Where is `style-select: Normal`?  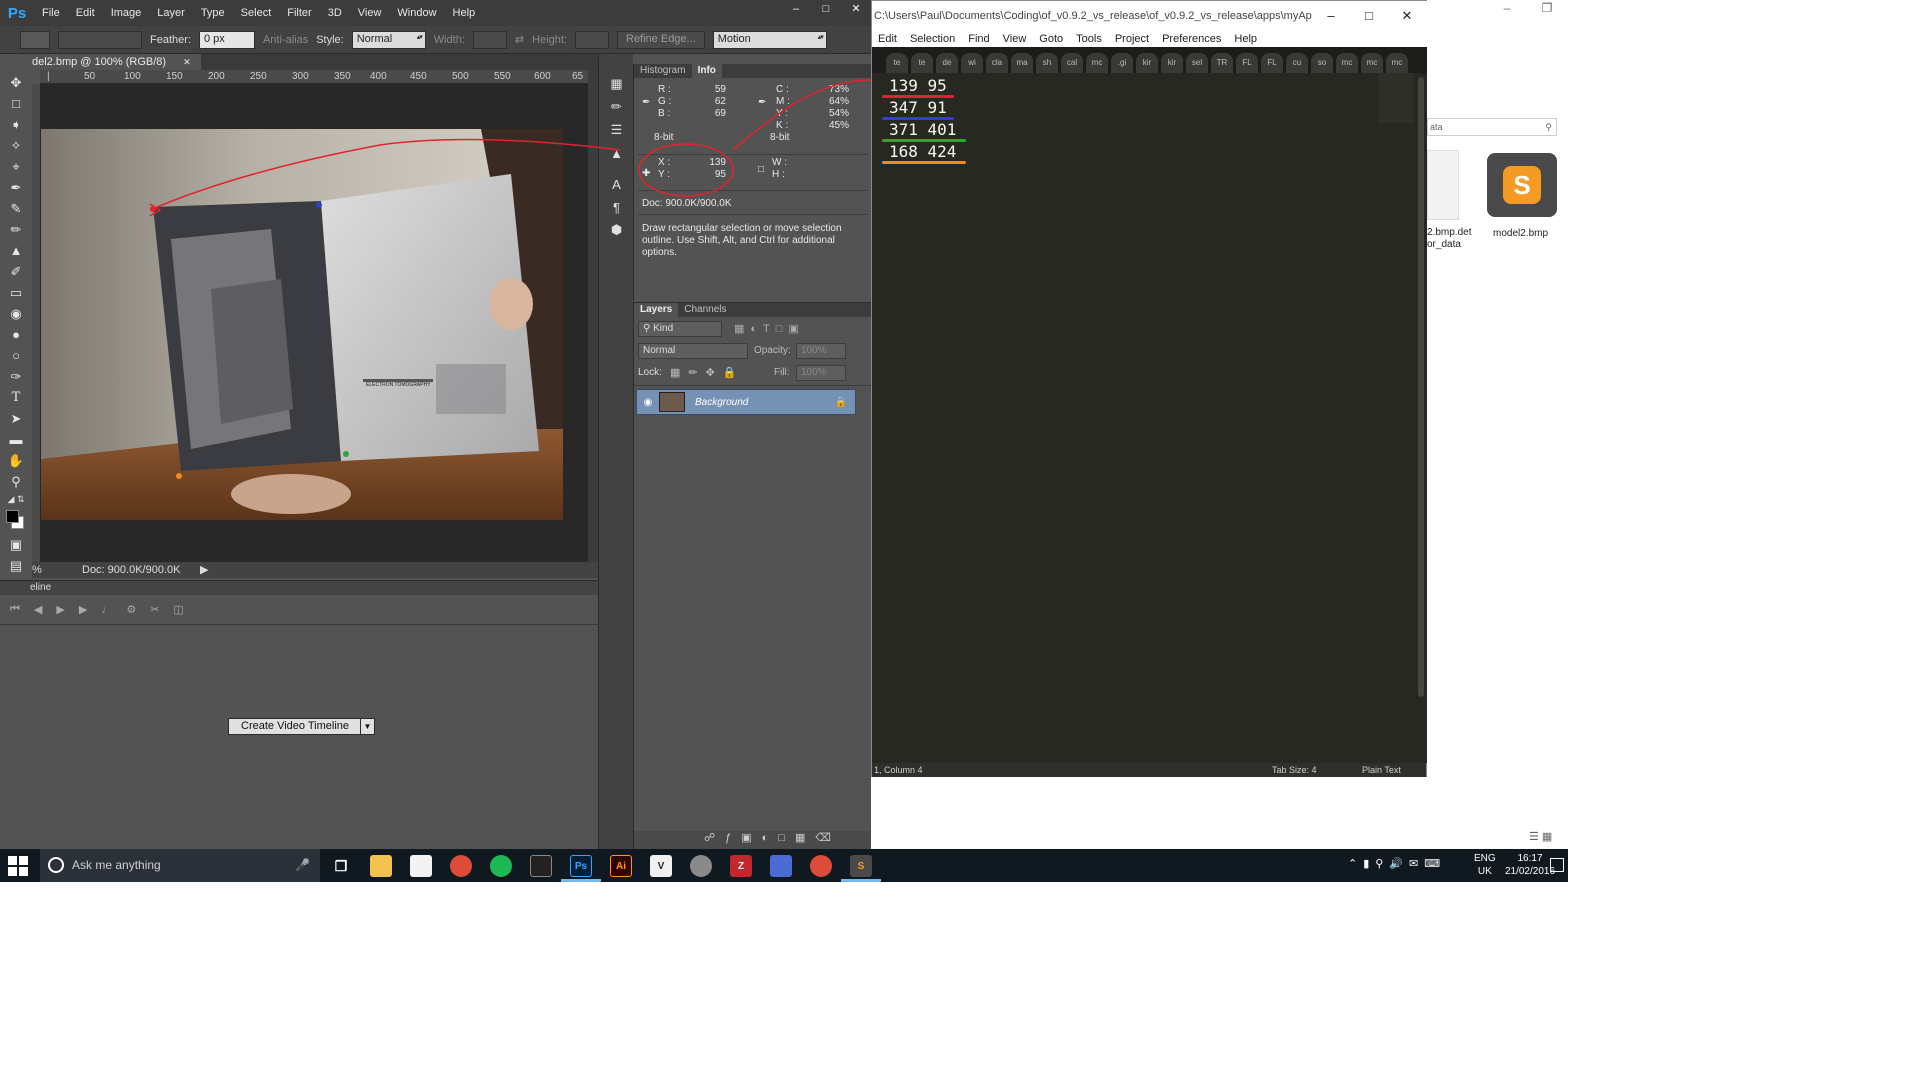 style-select: Normal is located at coordinates (388, 39).